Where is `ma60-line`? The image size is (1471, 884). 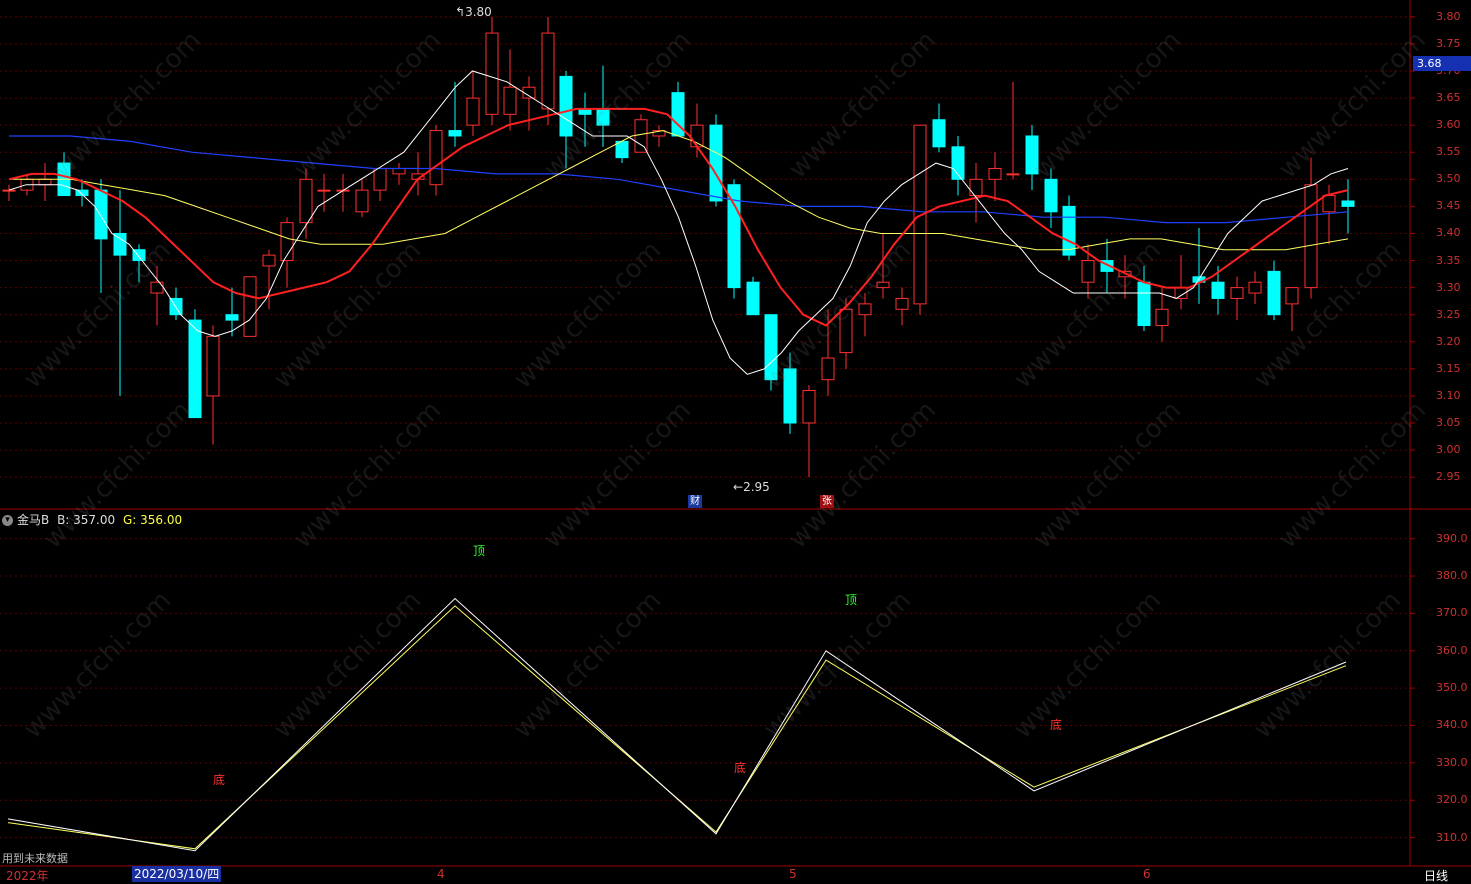 ma60-line is located at coordinates (679, 179).